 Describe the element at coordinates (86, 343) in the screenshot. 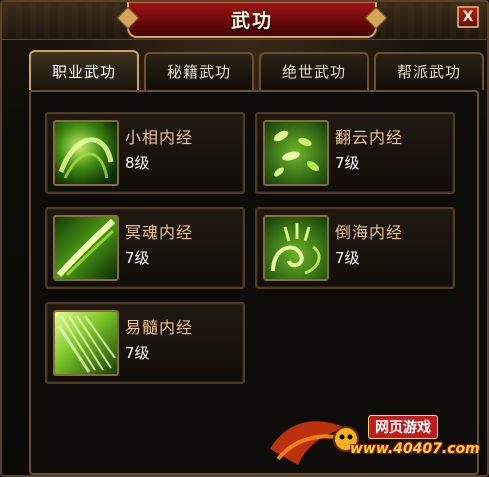

I see `green-rays-icon` at that location.